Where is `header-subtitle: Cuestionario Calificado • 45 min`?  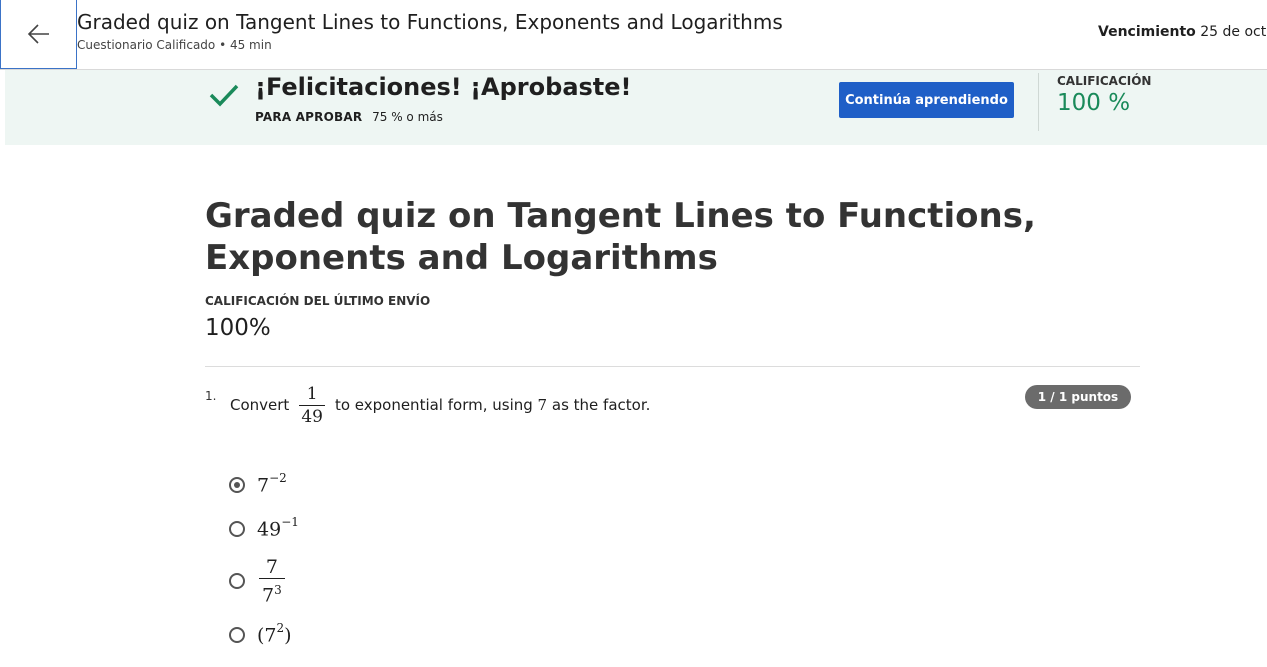 header-subtitle: Cuestionario Calificado • 45 min is located at coordinates (174, 45).